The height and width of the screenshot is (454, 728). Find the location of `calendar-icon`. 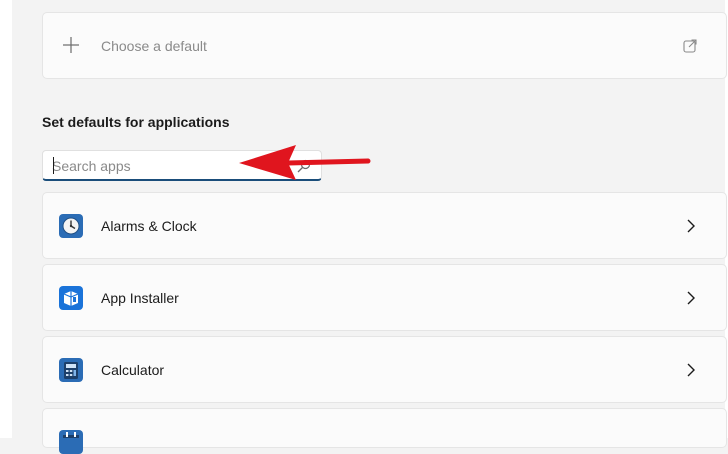

calendar-icon is located at coordinates (71, 442).